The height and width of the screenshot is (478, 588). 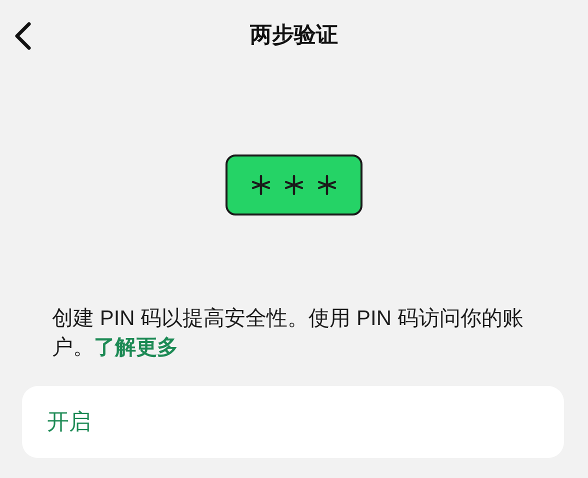 What do you see at coordinates (294, 35) in the screenshot?
I see `page-title: 两步验证` at bounding box center [294, 35].